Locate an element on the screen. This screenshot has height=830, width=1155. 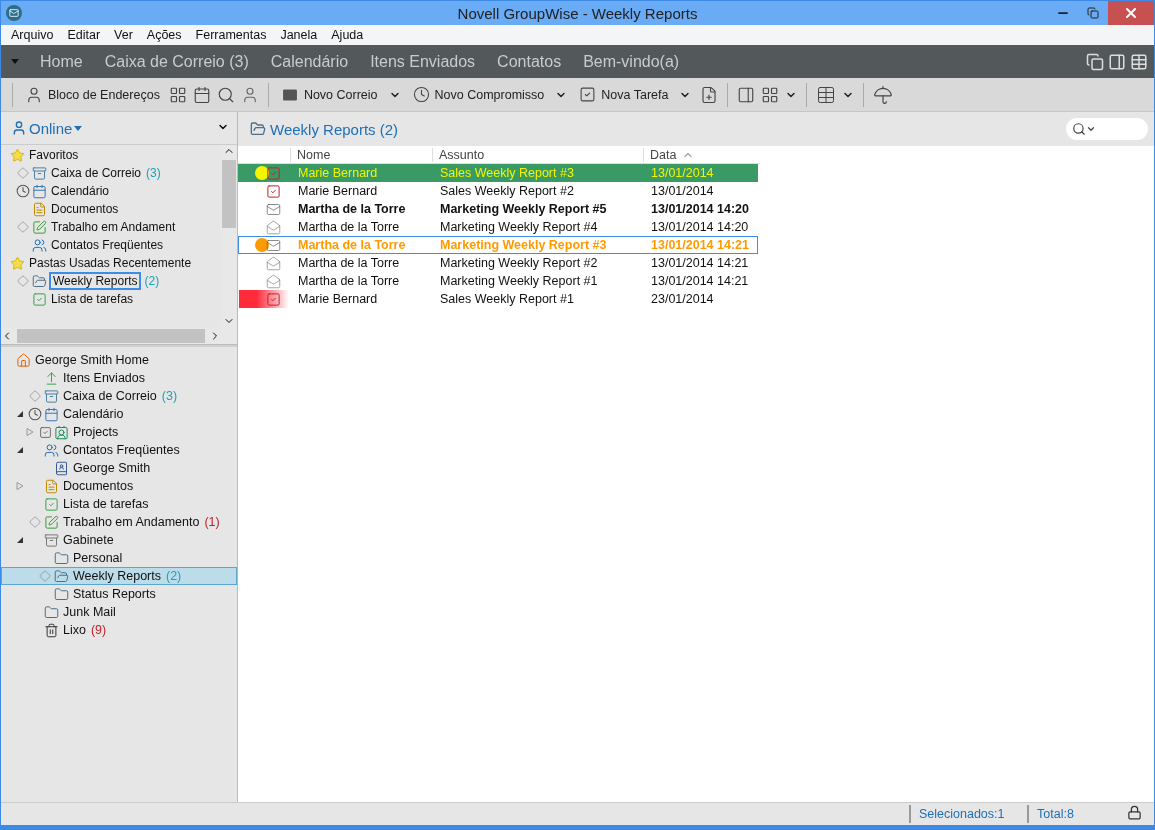
nav-tab: Itens Enviados is located at coordinates (423, 61).